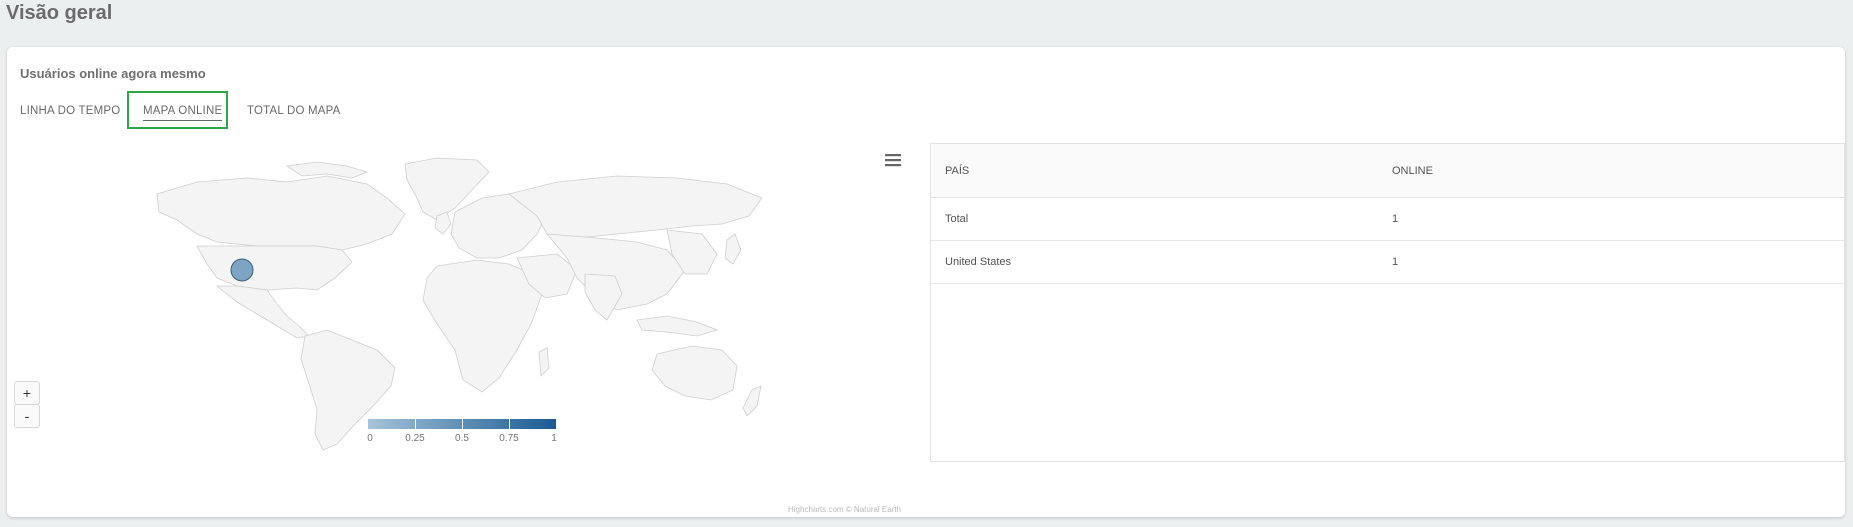 Image resolution: width=1853 pixels, height=527 pixels. What do you see at coordinates (27, 393) in the screenshot?
I see `zoom-in-button: +` at bounding box center [27, 393].